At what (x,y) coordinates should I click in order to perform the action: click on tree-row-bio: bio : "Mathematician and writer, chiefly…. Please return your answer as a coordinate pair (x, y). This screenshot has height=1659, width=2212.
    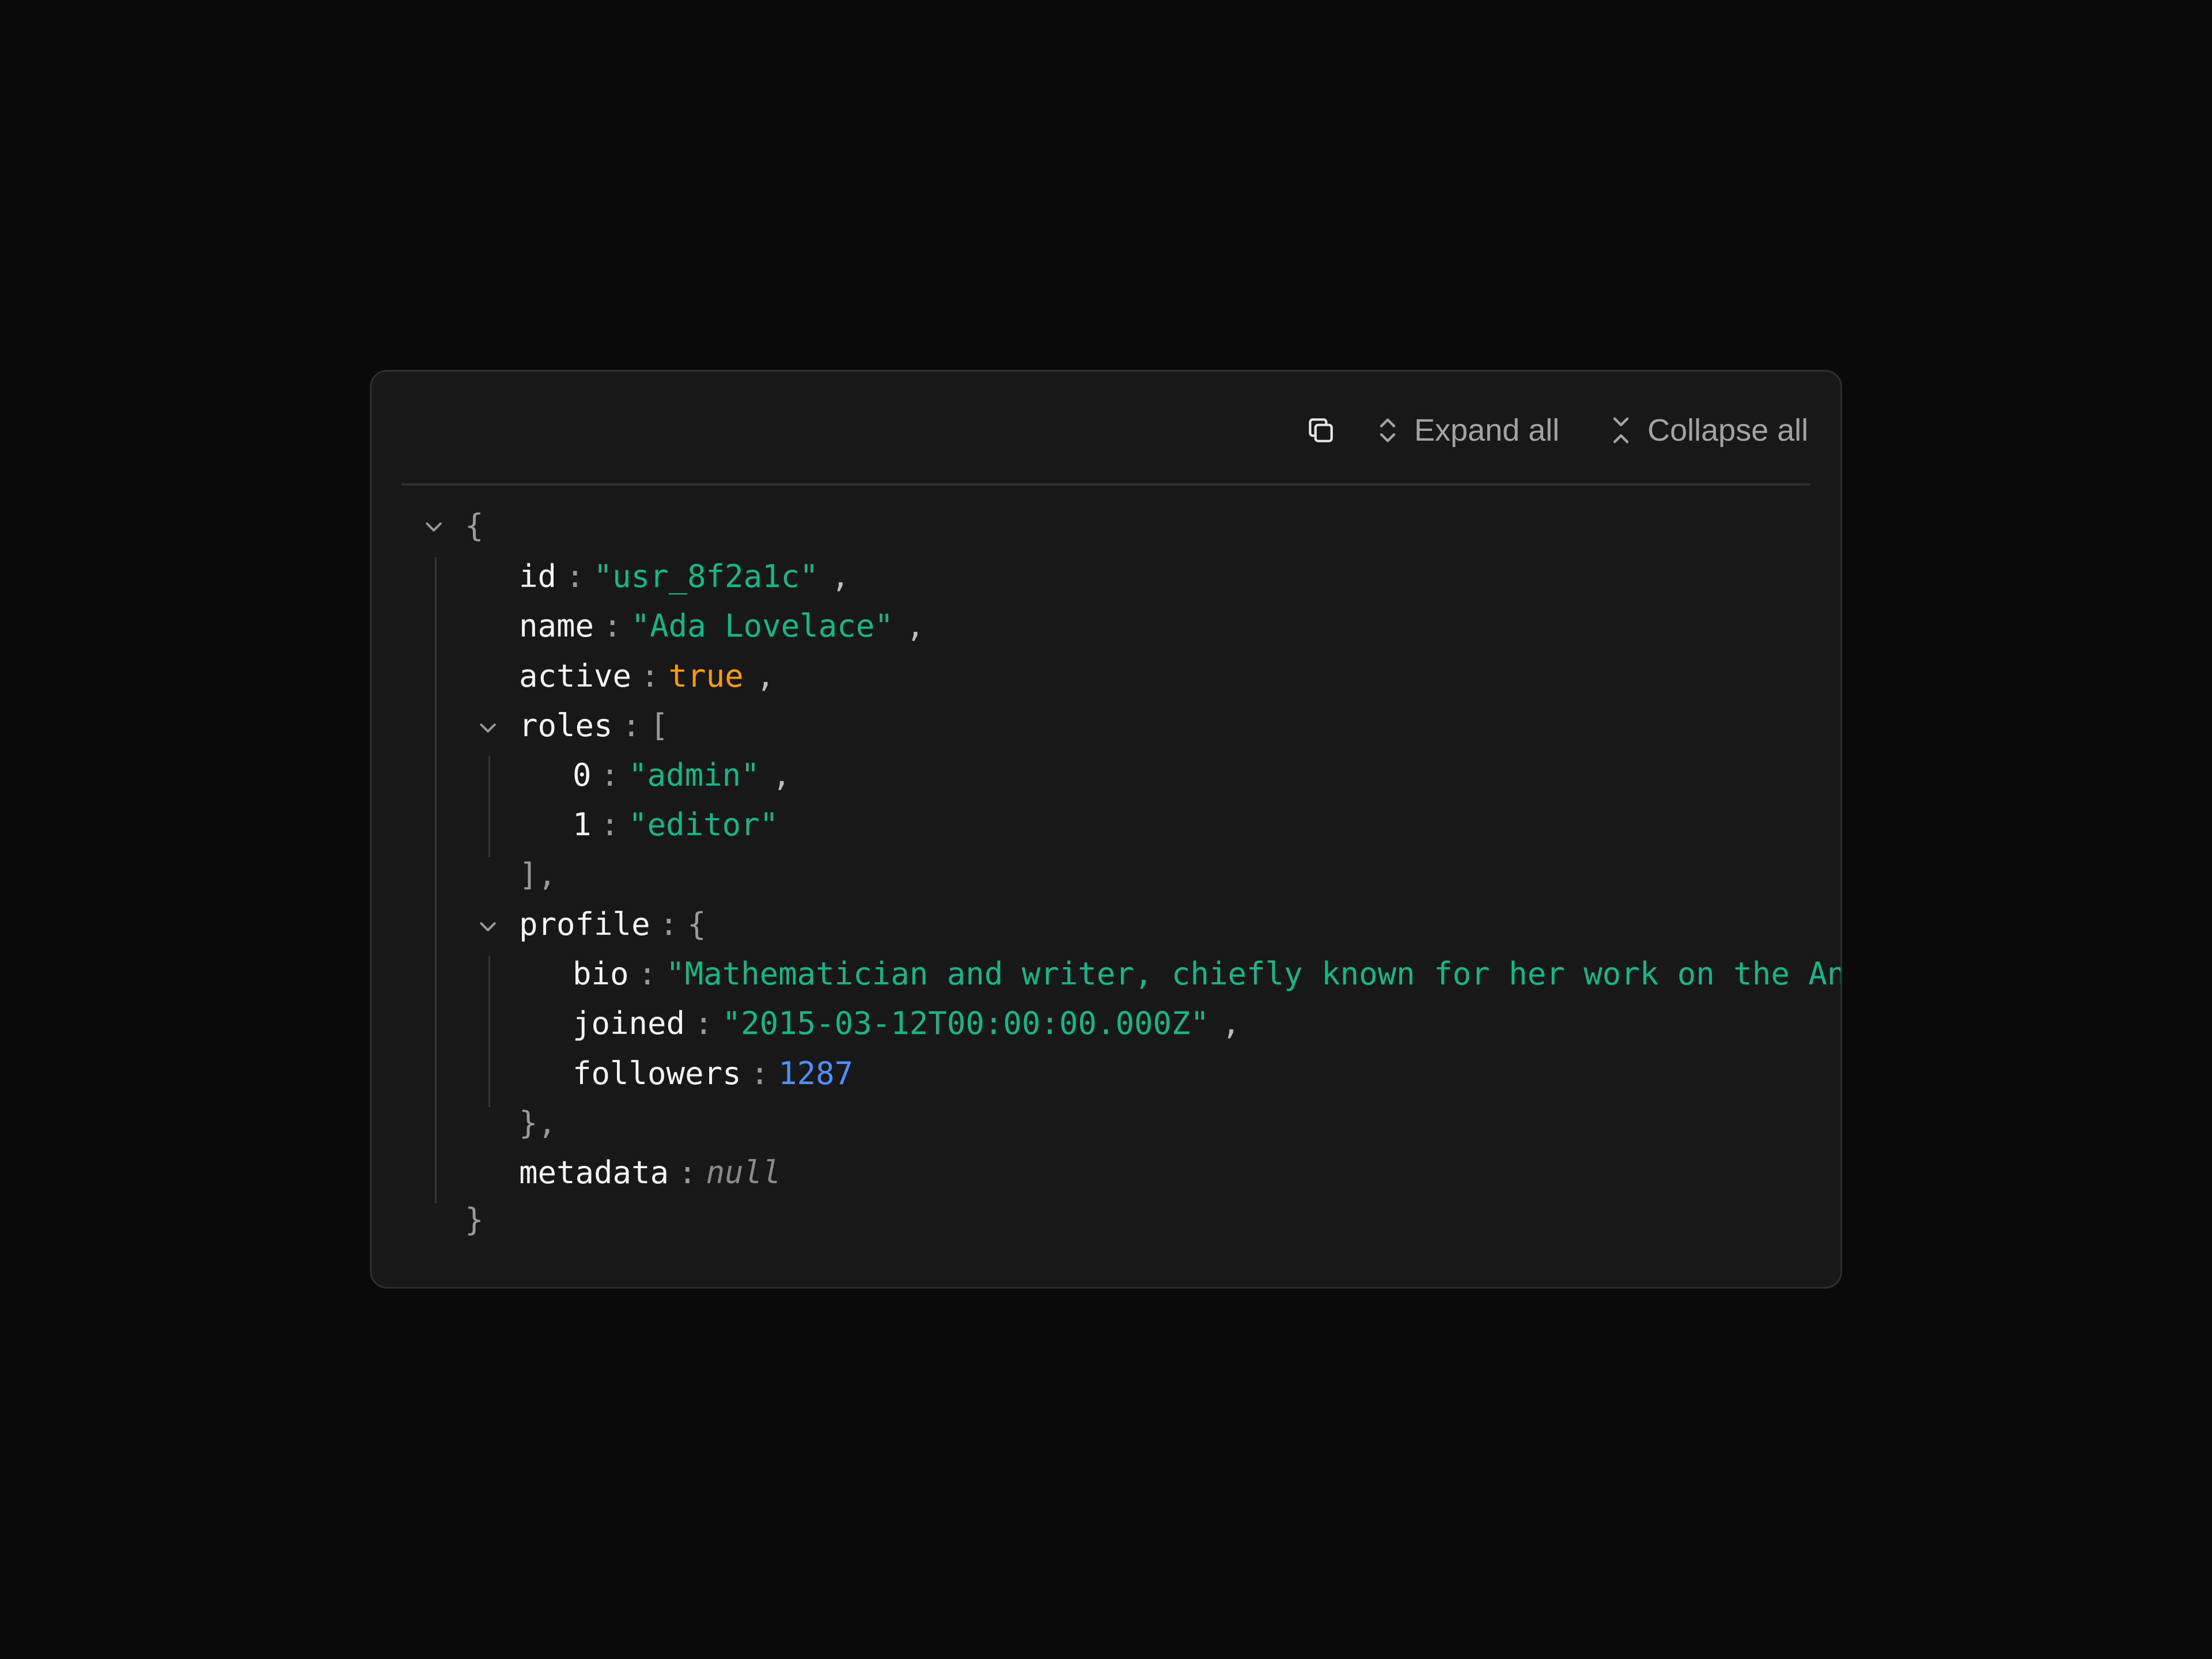
    Looking at the image, I should click on (1207, 974).